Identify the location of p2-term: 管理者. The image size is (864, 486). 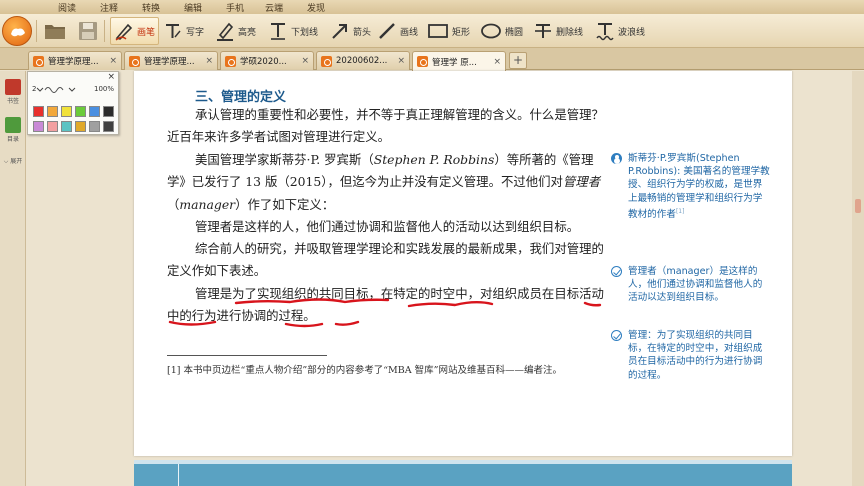
(581, 182).